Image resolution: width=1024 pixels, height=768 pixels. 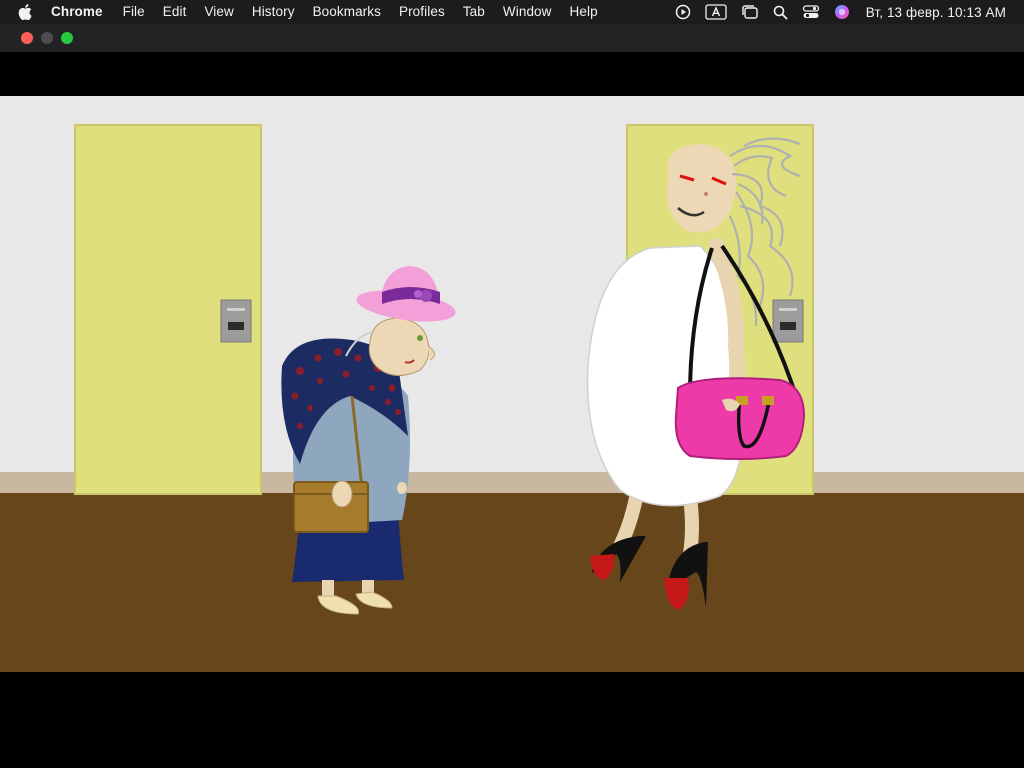 I want to click on menu-view: View, so click(x=218, y=12).